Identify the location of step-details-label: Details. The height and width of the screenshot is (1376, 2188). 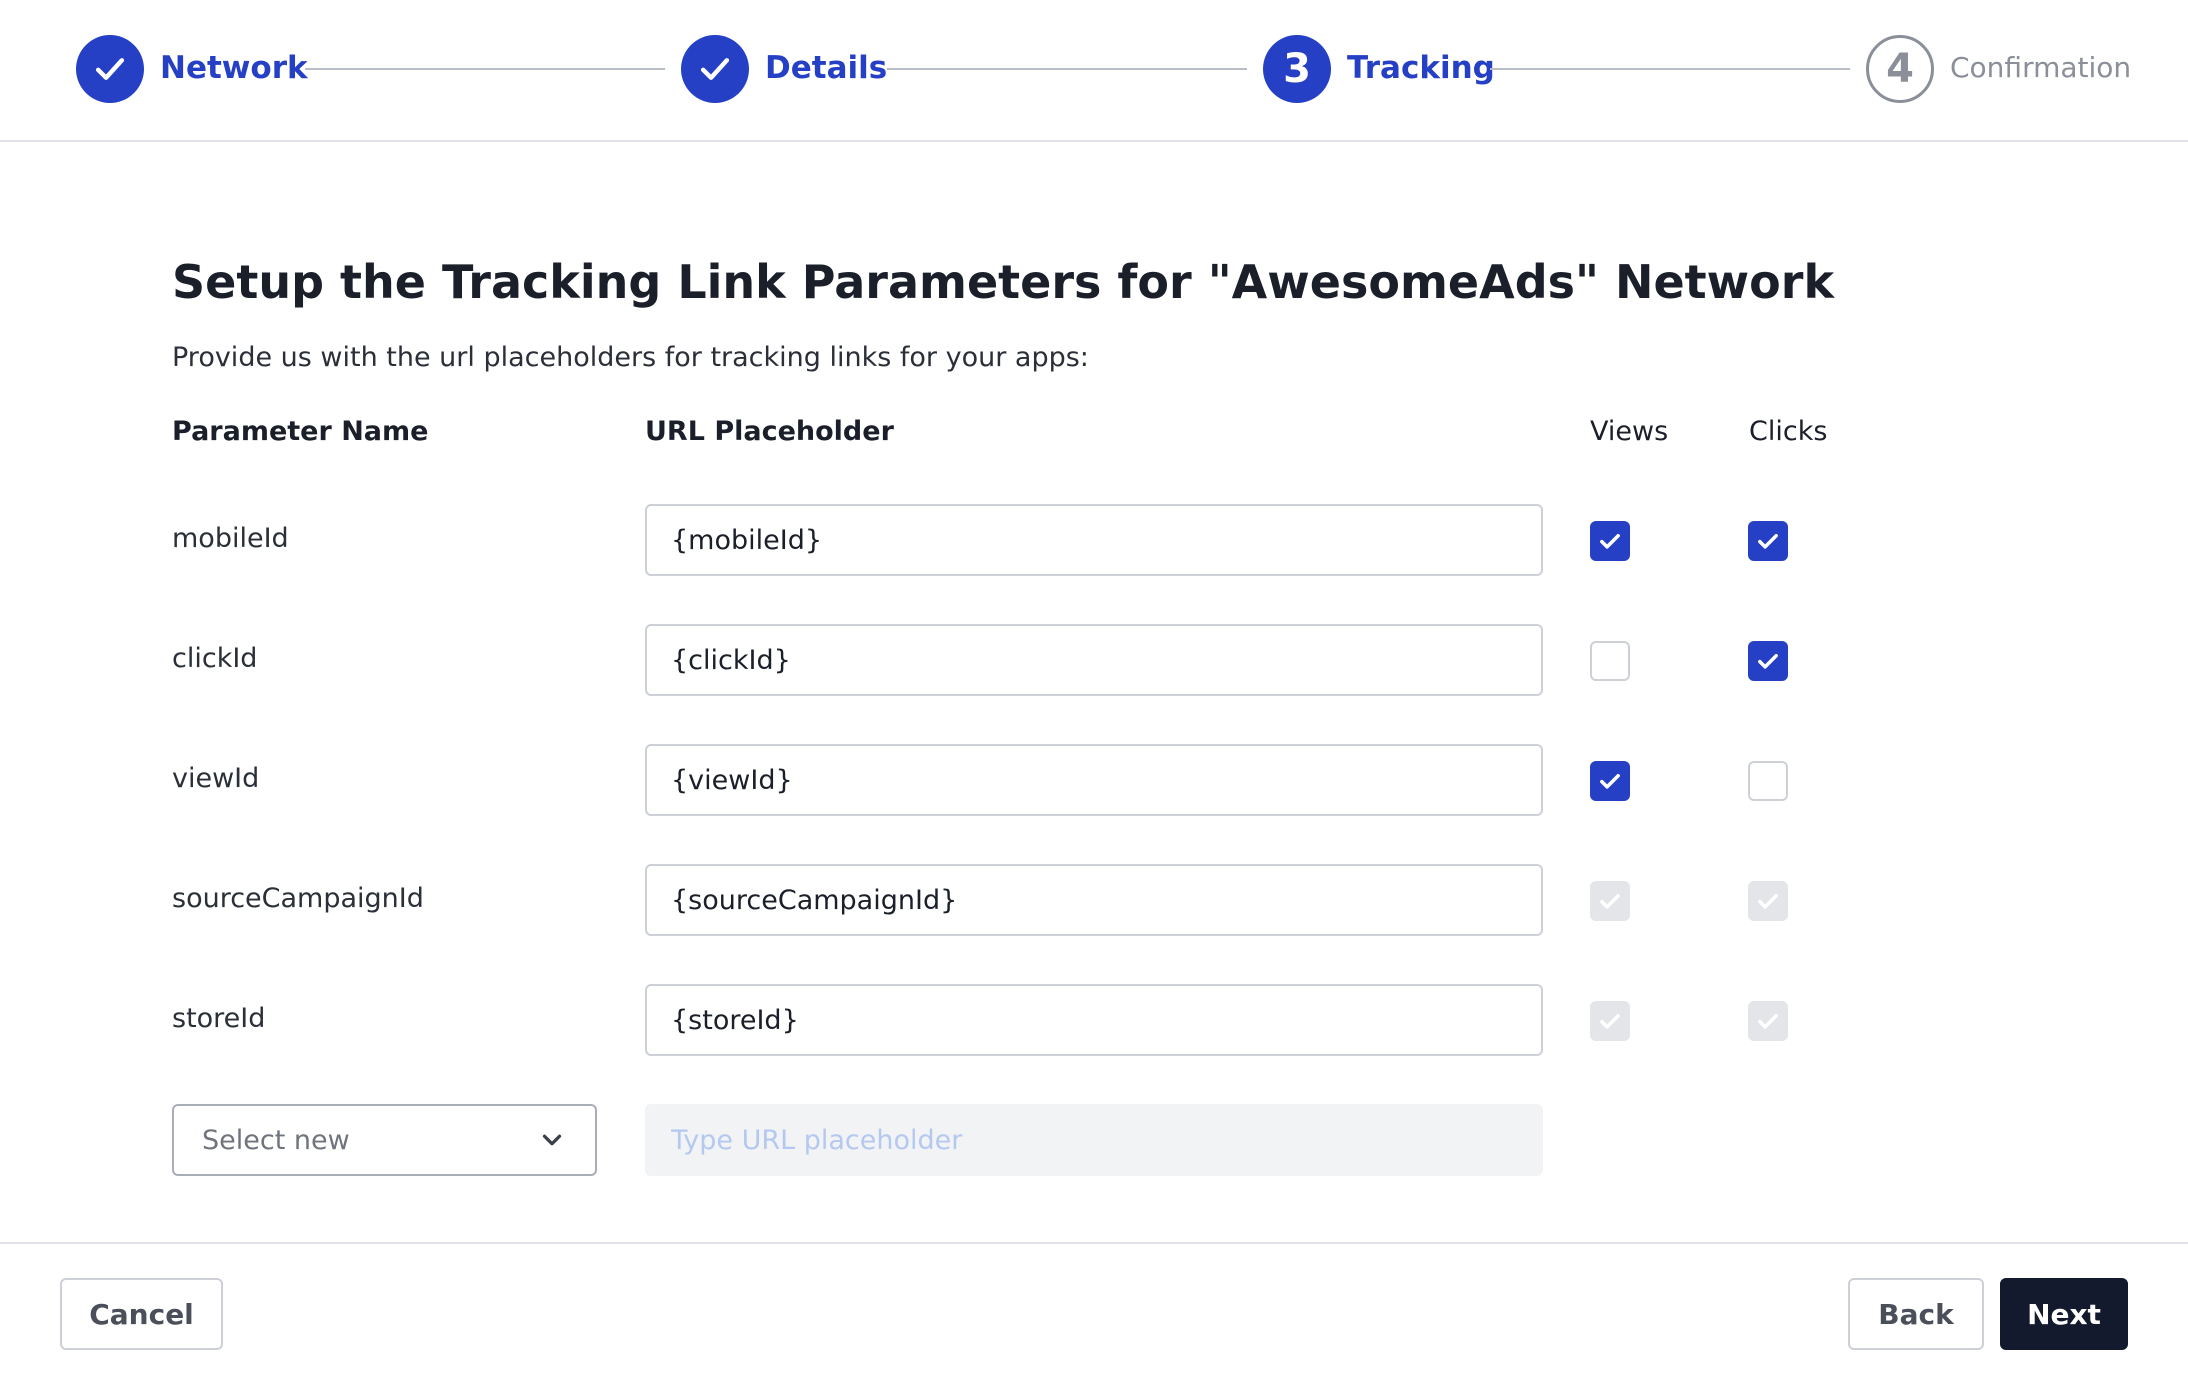
(826, 68).